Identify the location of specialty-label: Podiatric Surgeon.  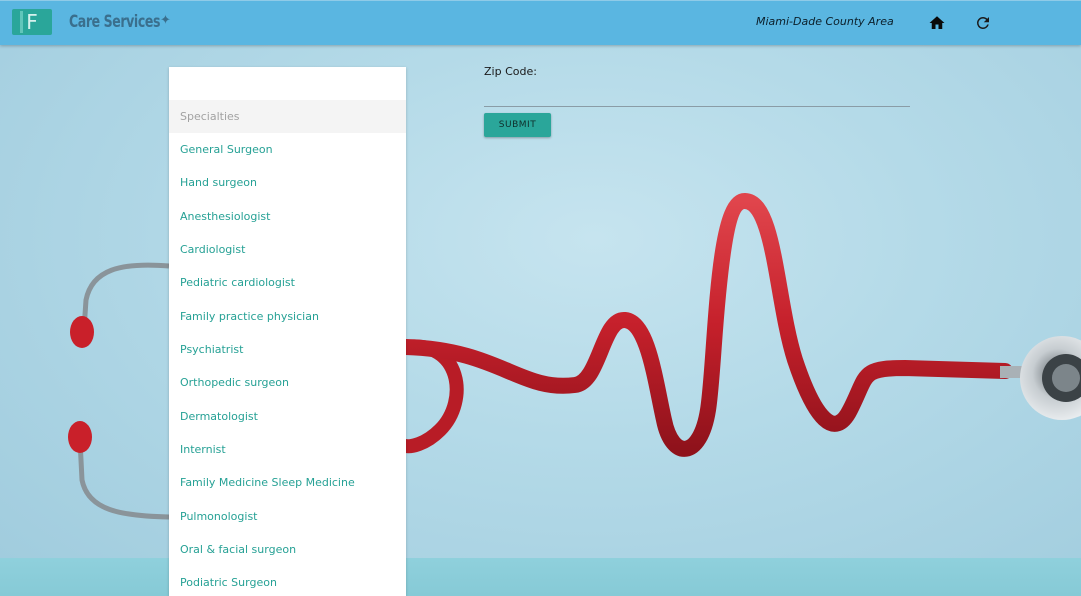
(228, 582).